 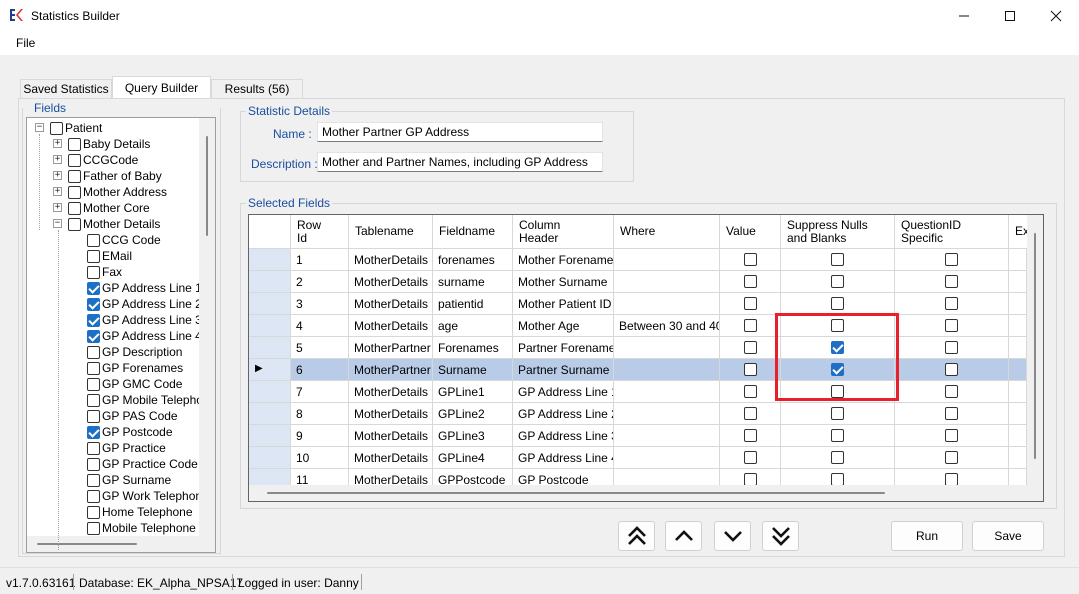 What do you see at coordinates (101, 208) in the screenshot?
I see `tree-item: + Mother Core` at bounding box center [101, 208].